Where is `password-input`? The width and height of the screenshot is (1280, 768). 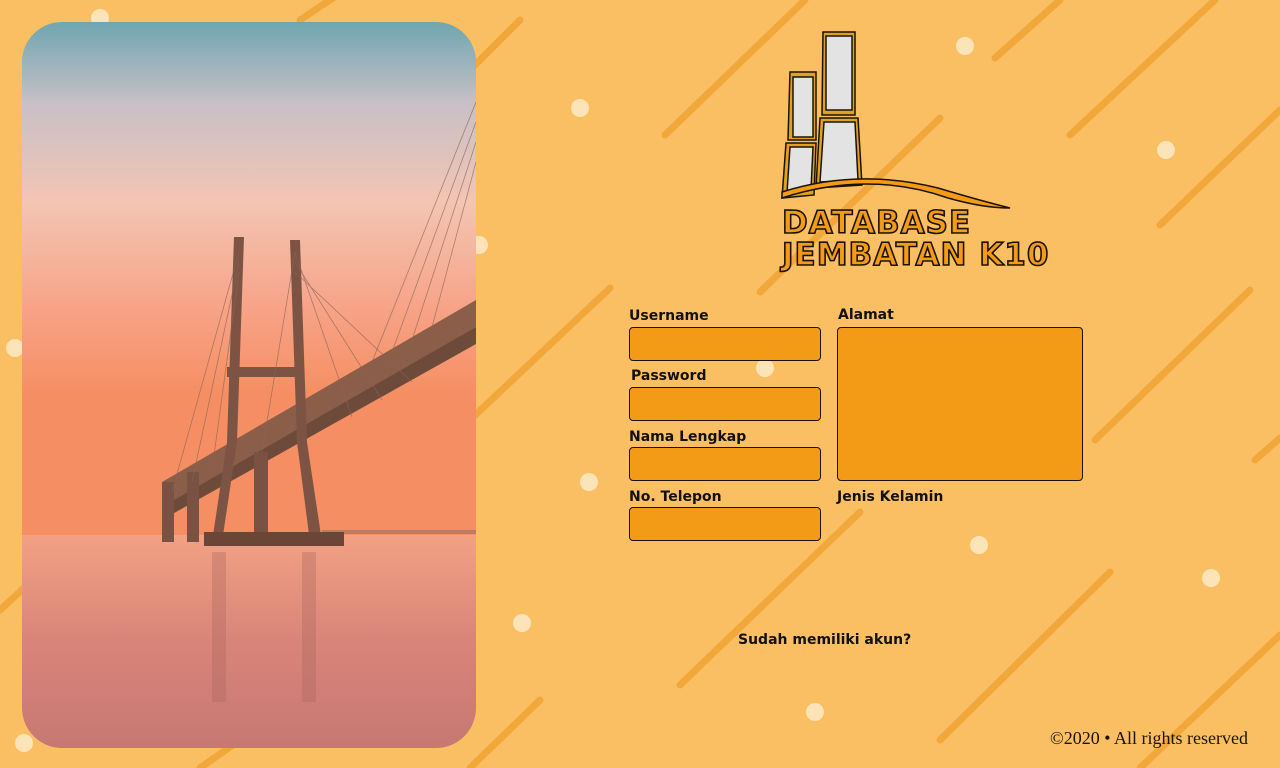 password-input is located at coordinates (725, 404).